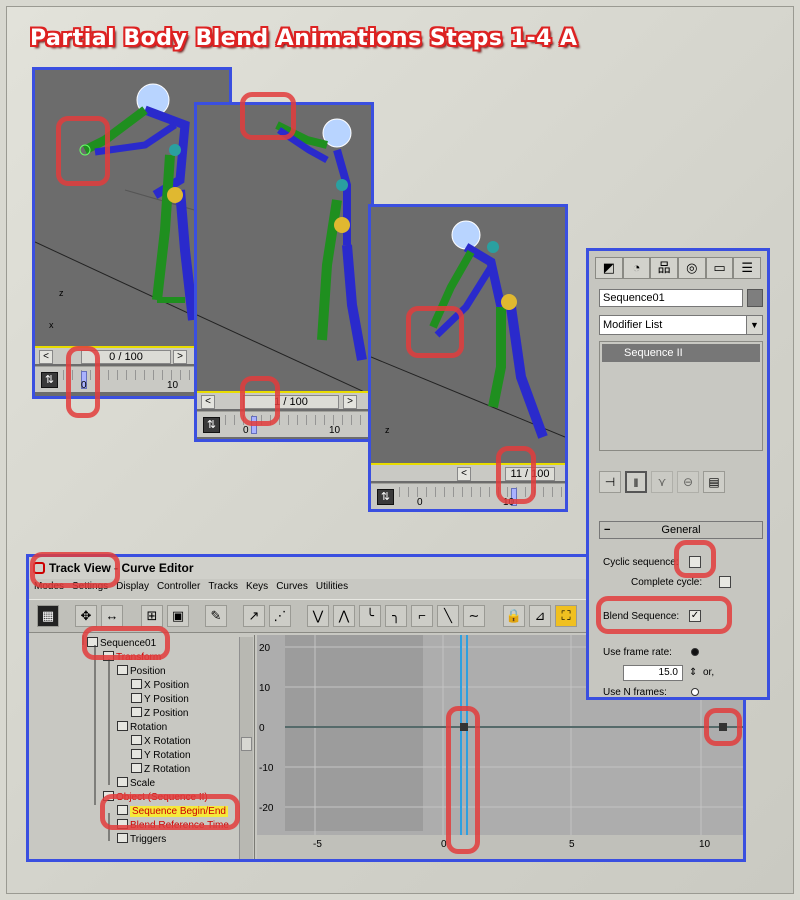 This screenshot has height=900, width=800. What do you see at coordinates (161, 756) in the screenshot?
I see `tree-item: Y Rotation` at bounding box center [161, 756].